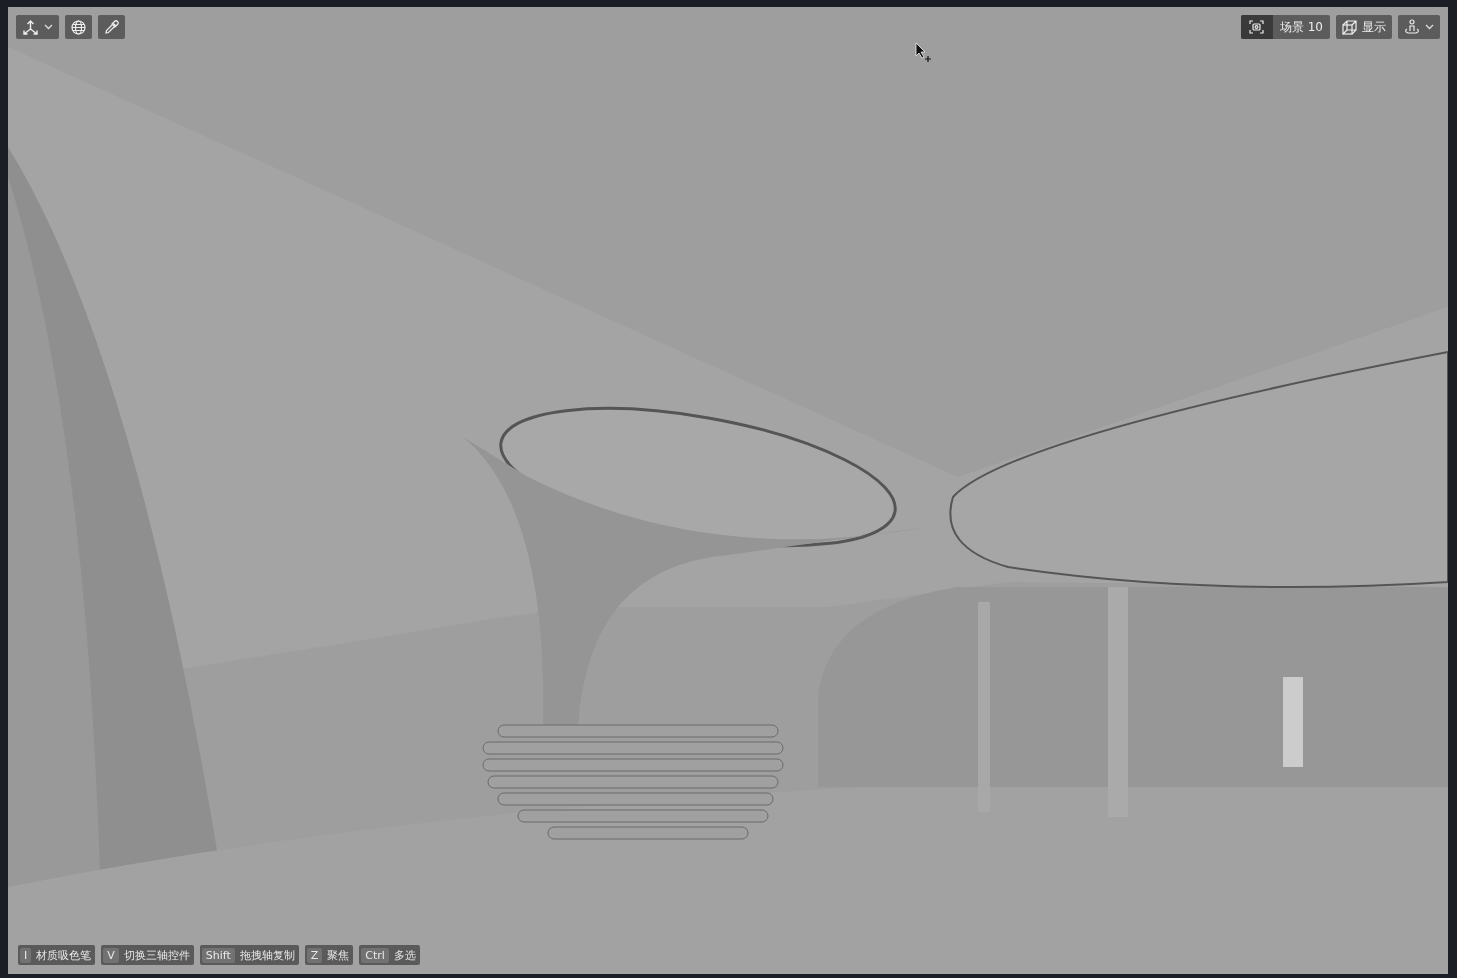  Describe the element at coordinates (1349, 27) in the screenshot. I see `cube-icon` at that location.